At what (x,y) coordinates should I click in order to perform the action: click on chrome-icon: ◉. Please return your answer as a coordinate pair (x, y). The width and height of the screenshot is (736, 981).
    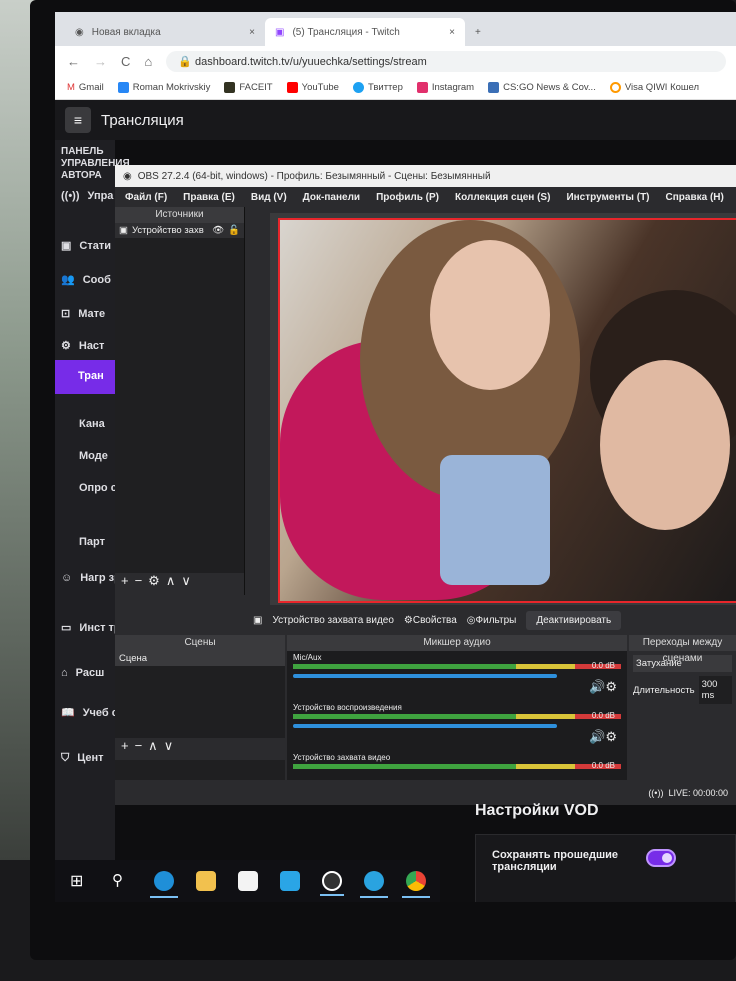
    Looking at the image, I should click on (79, 32).